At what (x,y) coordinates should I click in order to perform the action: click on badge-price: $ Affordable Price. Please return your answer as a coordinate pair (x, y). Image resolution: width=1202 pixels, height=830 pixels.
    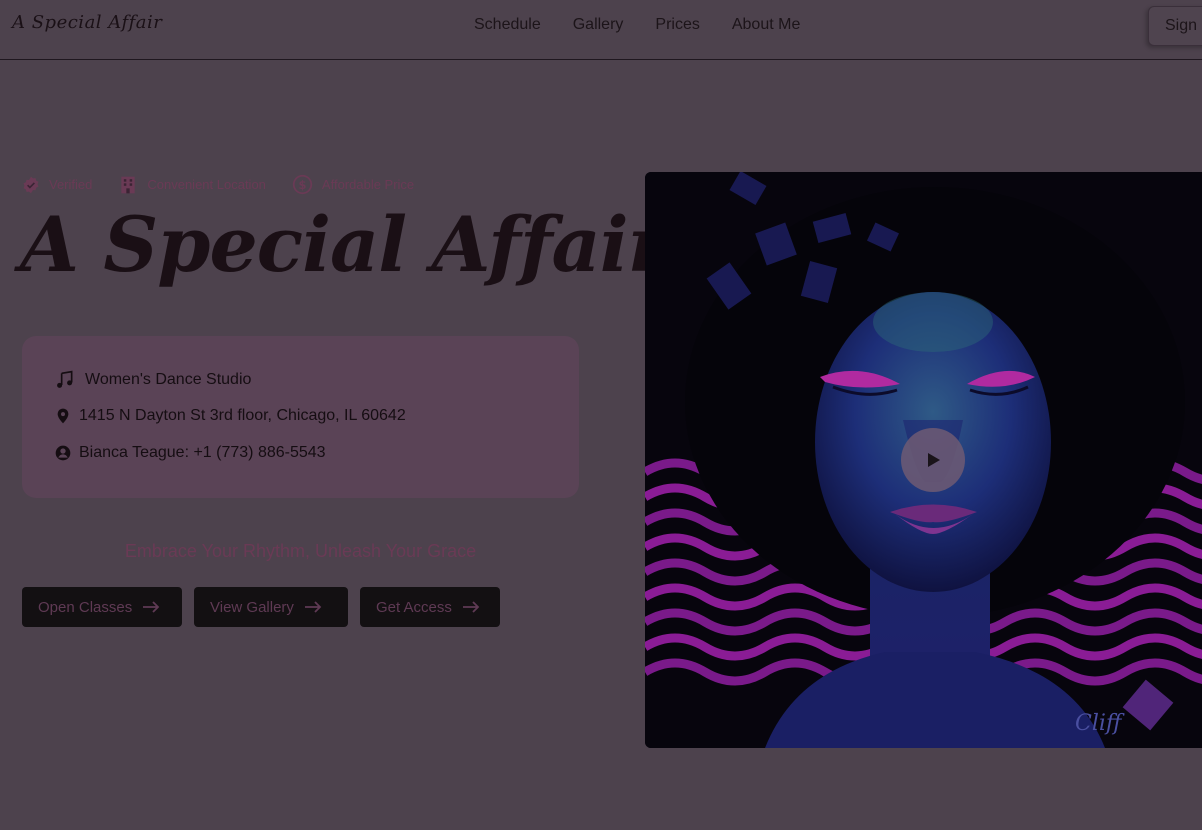
    Looking at the image, I should click on (353, 184).